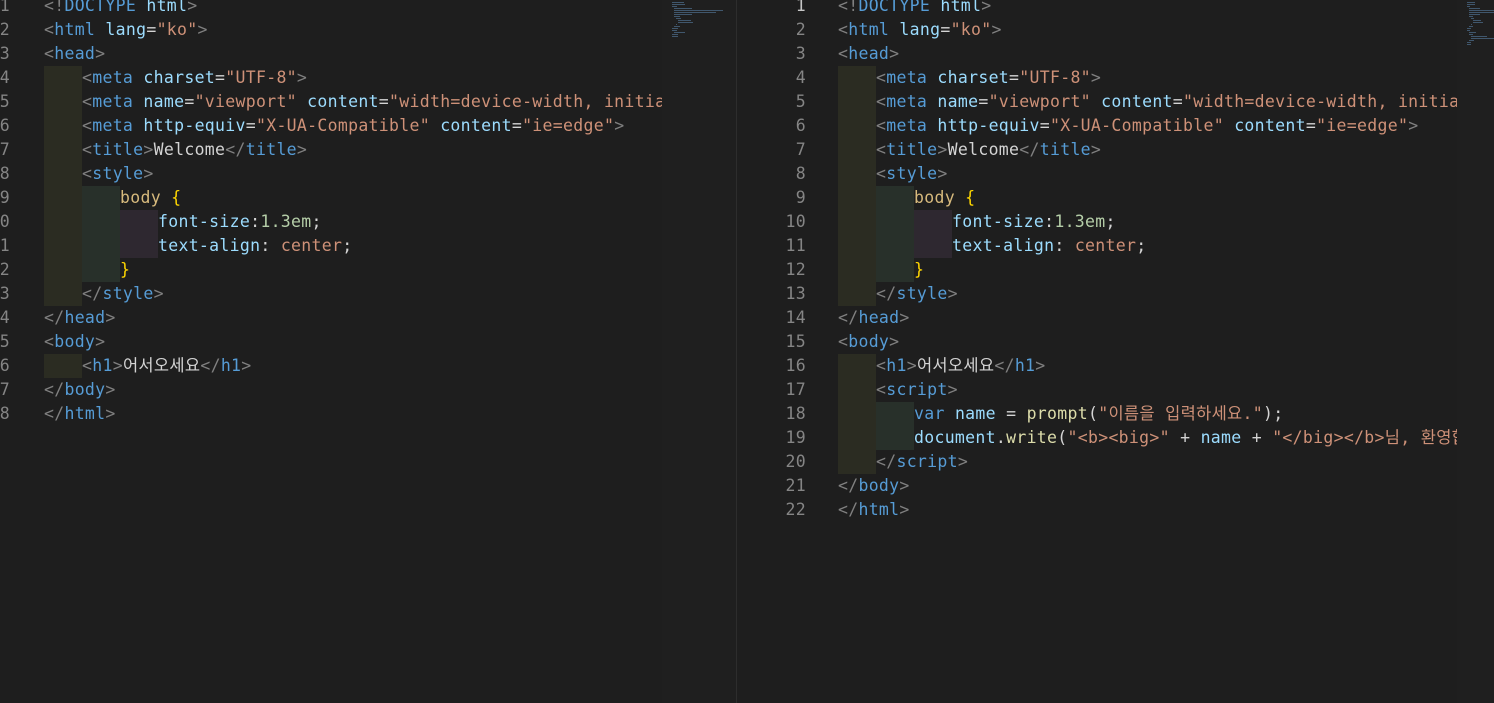  Describe the element at coordinates (1001, 437) in the screenshot. I see `code-token: .` at that location.